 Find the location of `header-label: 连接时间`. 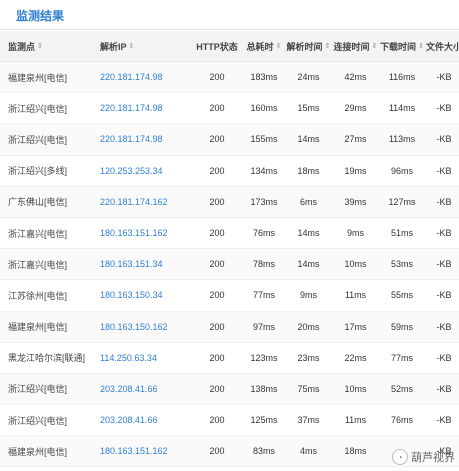

header-label: 连接时间 is located at coordinates (351, 46).